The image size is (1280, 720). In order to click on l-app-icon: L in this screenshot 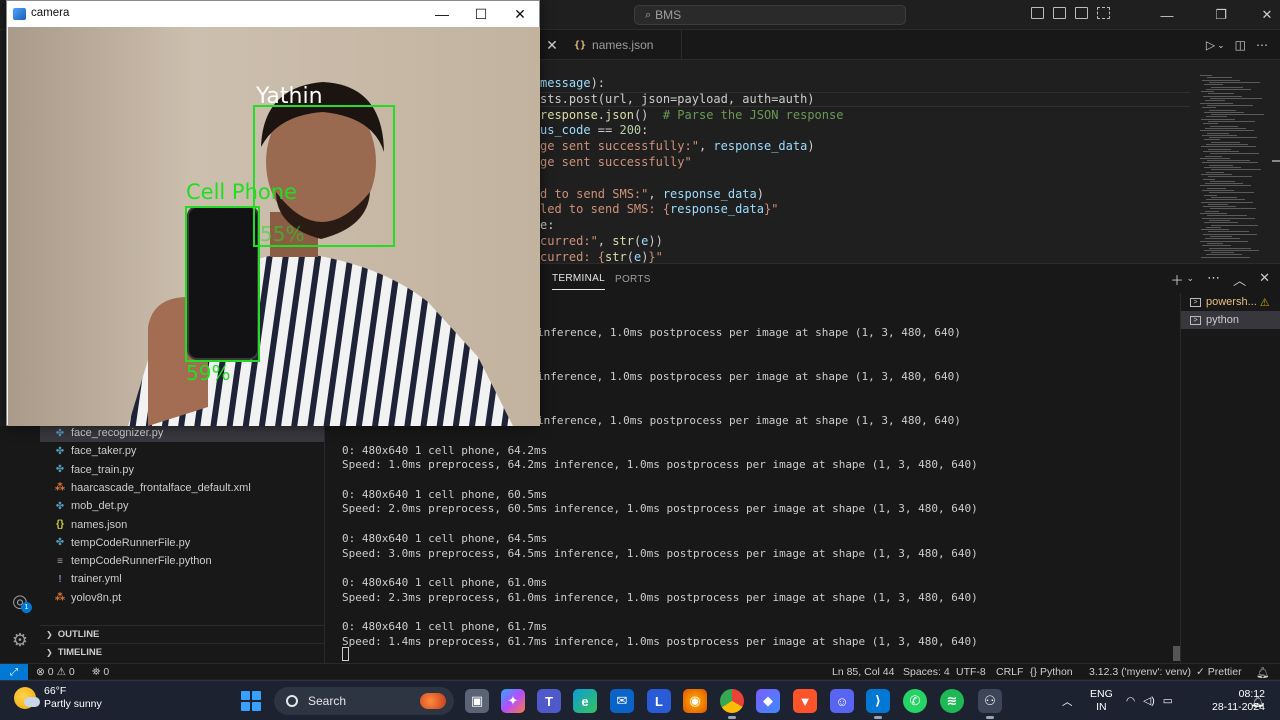, I will do `click(659, 701)`.